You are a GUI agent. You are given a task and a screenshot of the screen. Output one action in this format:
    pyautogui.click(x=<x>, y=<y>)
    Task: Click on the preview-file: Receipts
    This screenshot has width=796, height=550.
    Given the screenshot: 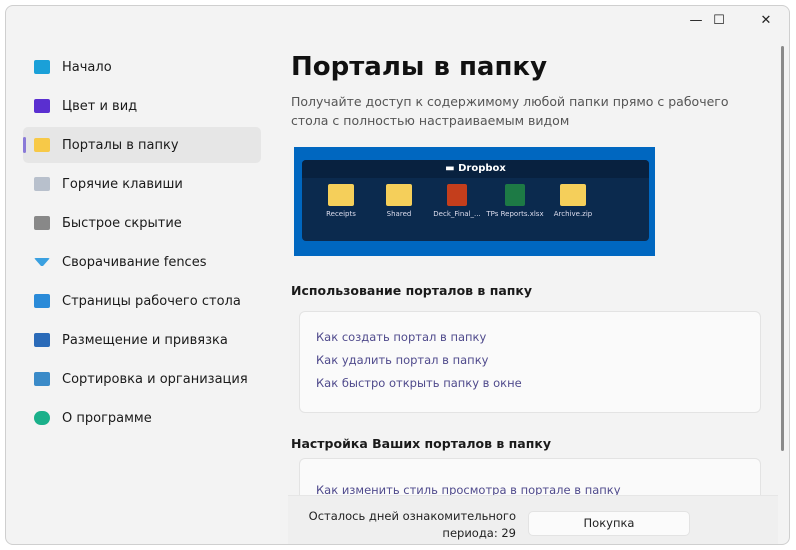 What is the action you would take?
    pyautogui.click(x=341, y=201)
    